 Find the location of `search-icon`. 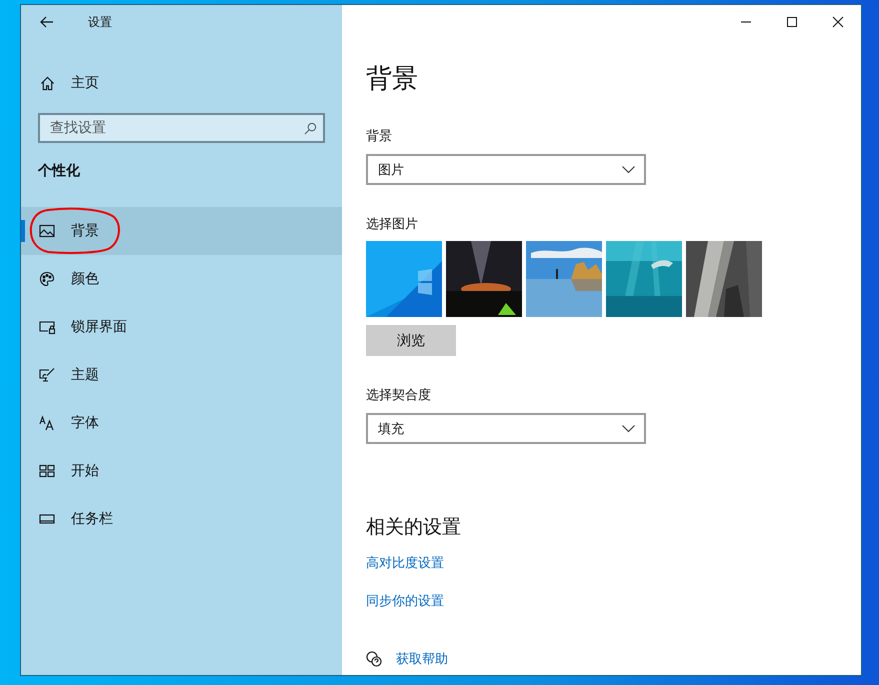

search-icon is located at coordinates (310, 128).